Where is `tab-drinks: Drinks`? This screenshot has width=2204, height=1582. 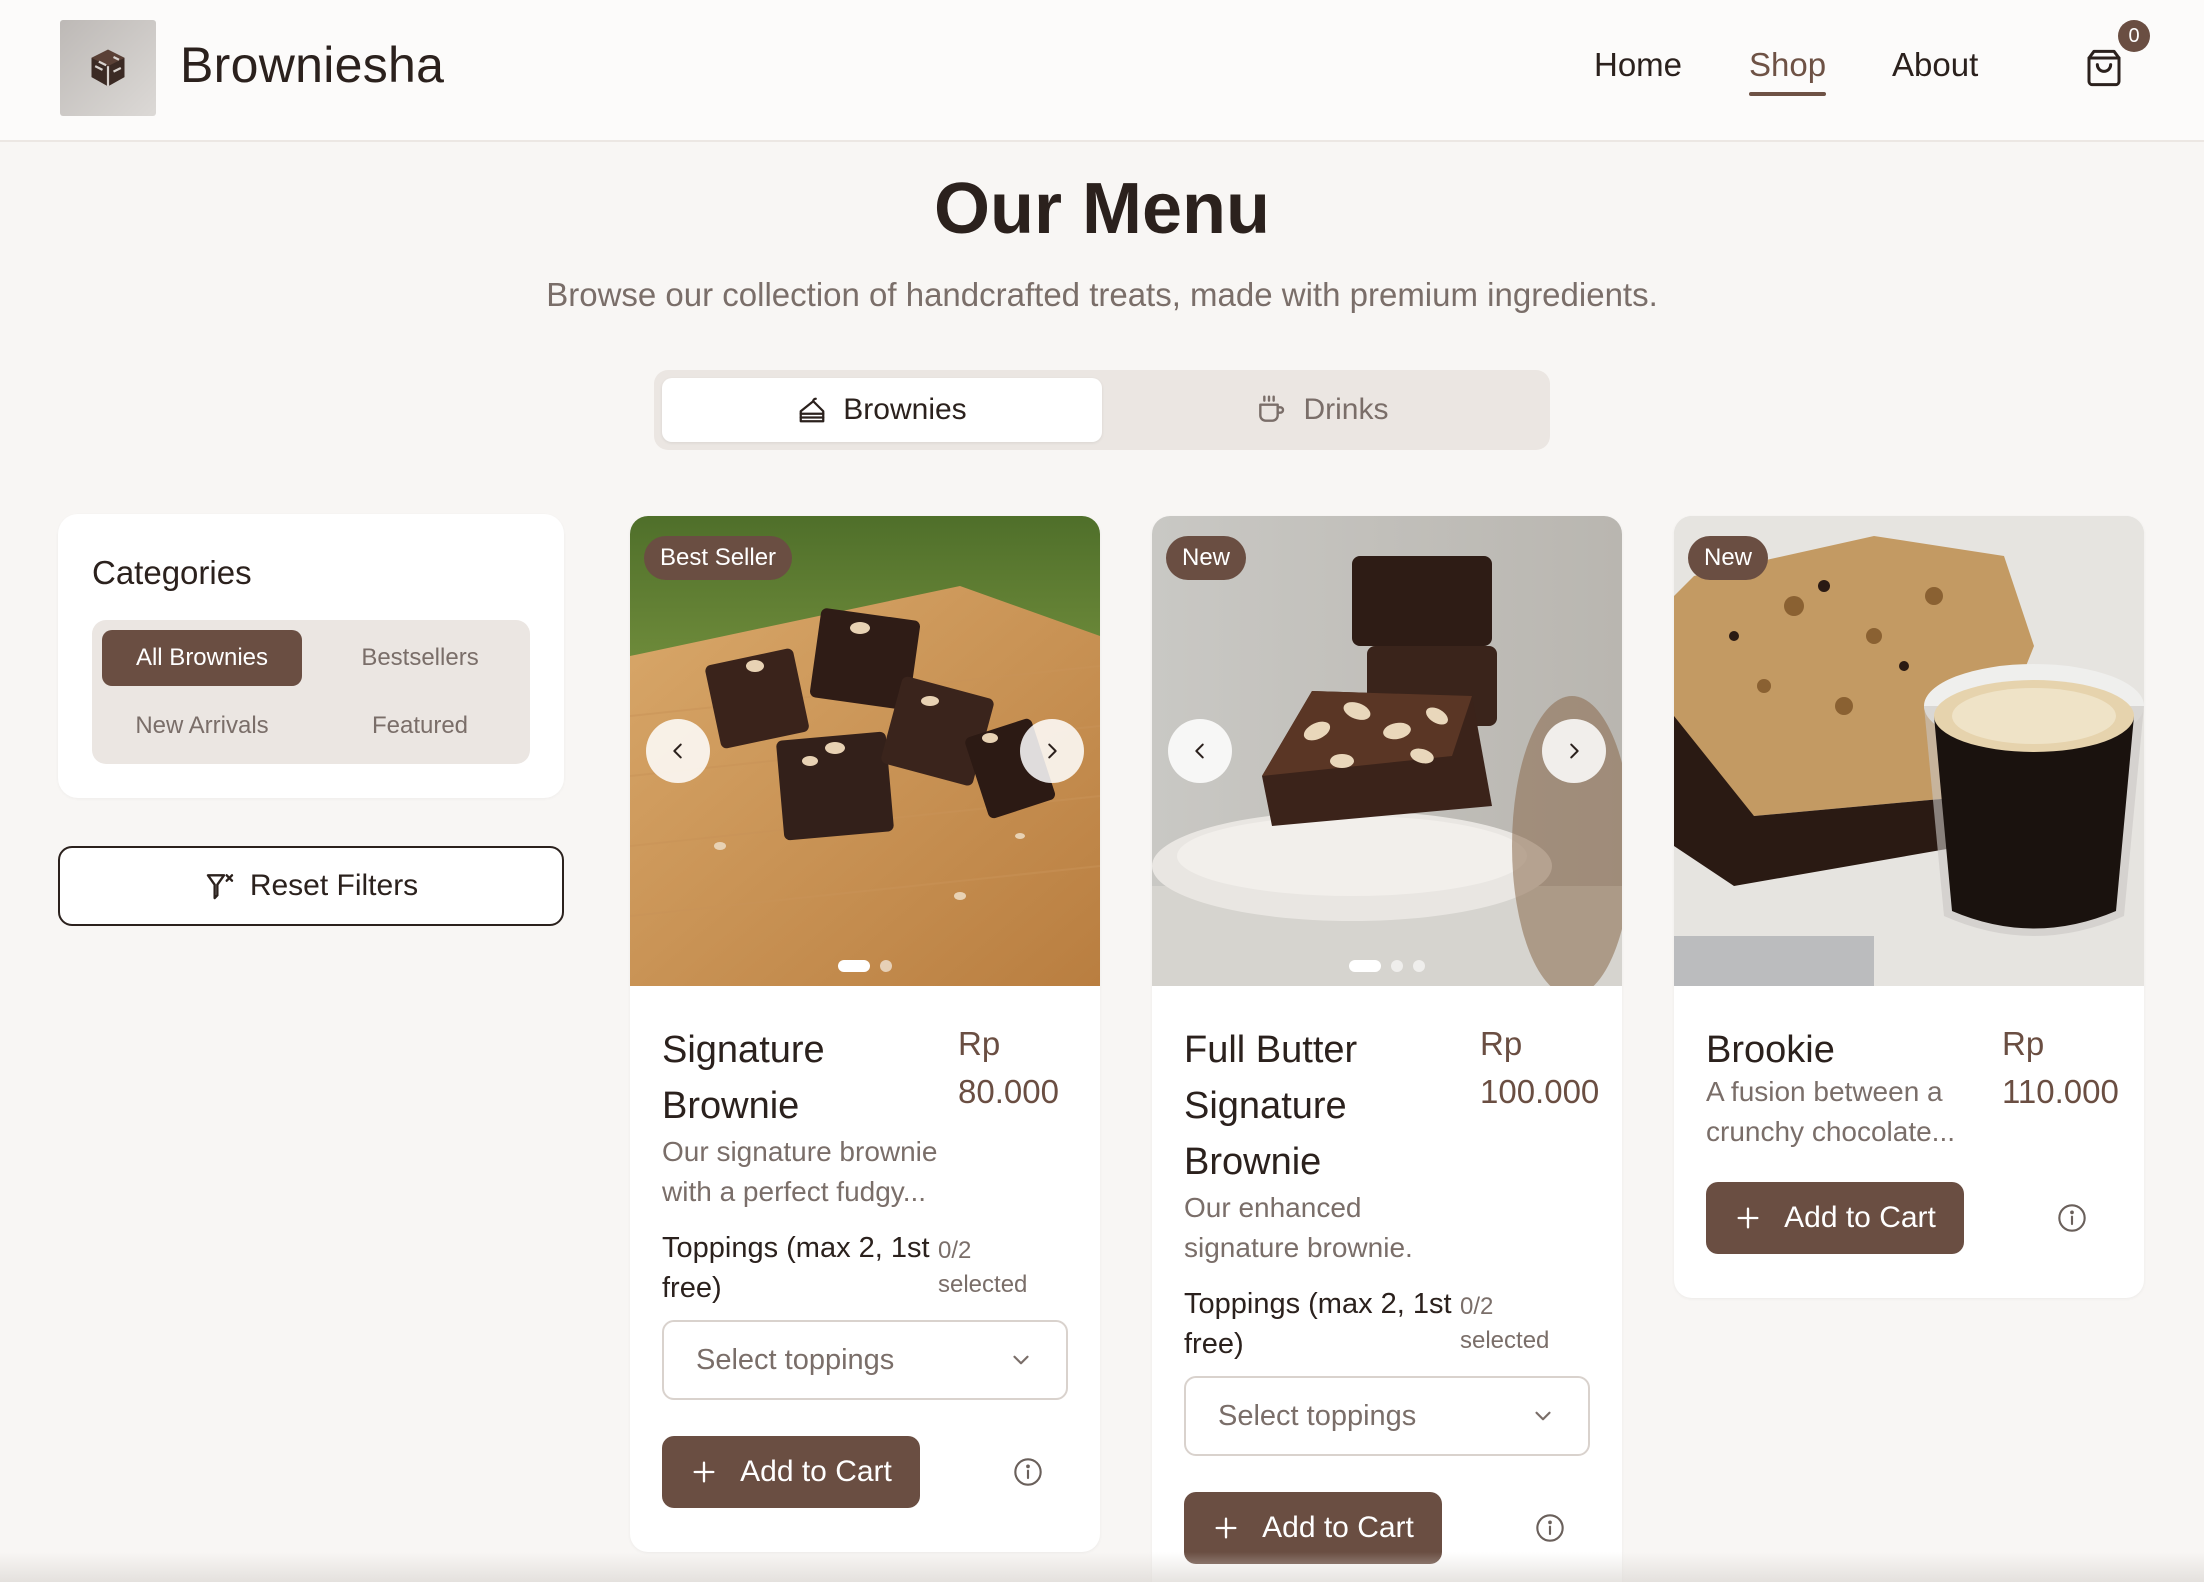
tab-drinks: Drinks is located at coordinates (1322, 410).